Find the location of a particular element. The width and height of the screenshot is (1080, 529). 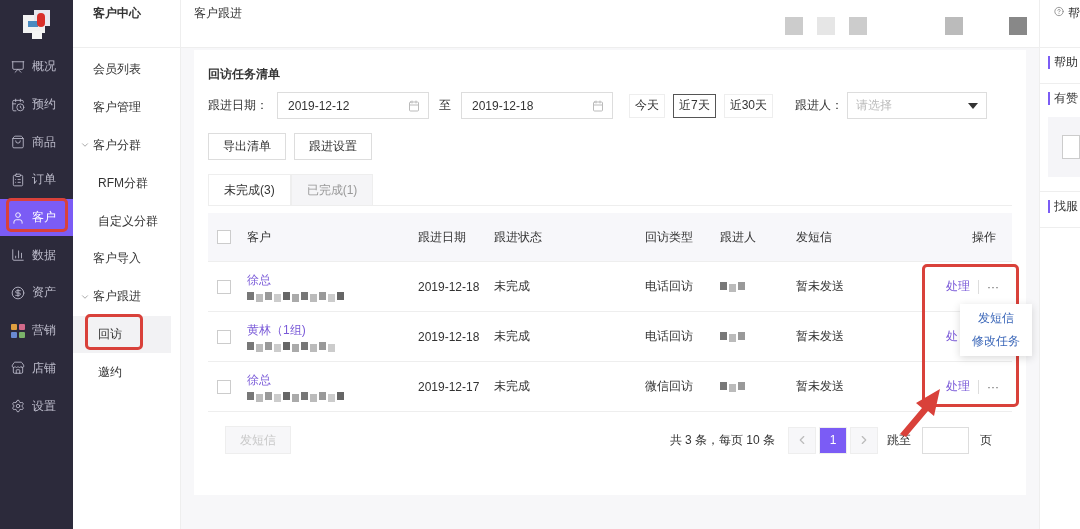

jump-label: 跳至 is located at coordinates (899, 440).